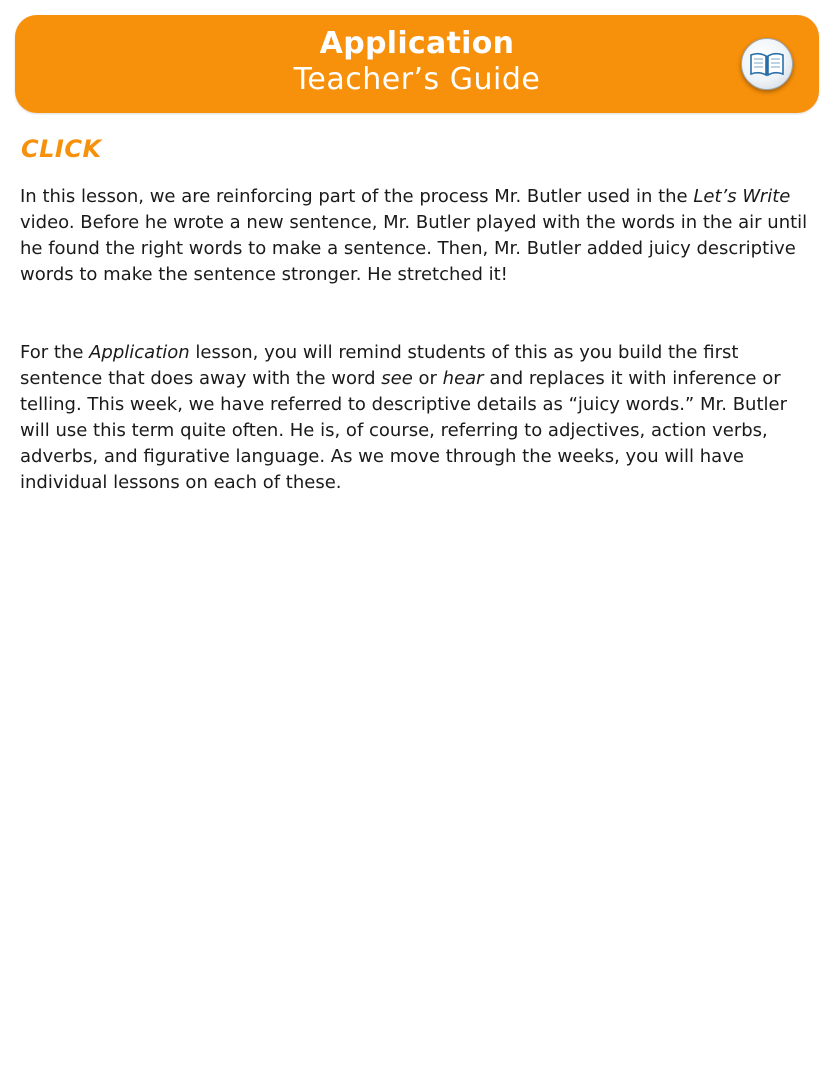  I want to click on page-subtitle: Teacher’s Guide, so click(417, 79).